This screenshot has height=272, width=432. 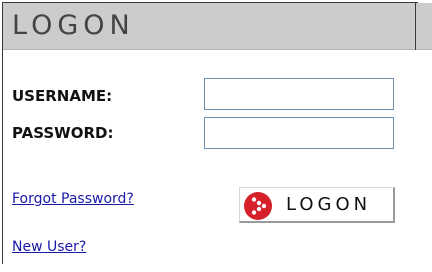 I want to click on panel-title: LOGON, so click(x=73, y=25).